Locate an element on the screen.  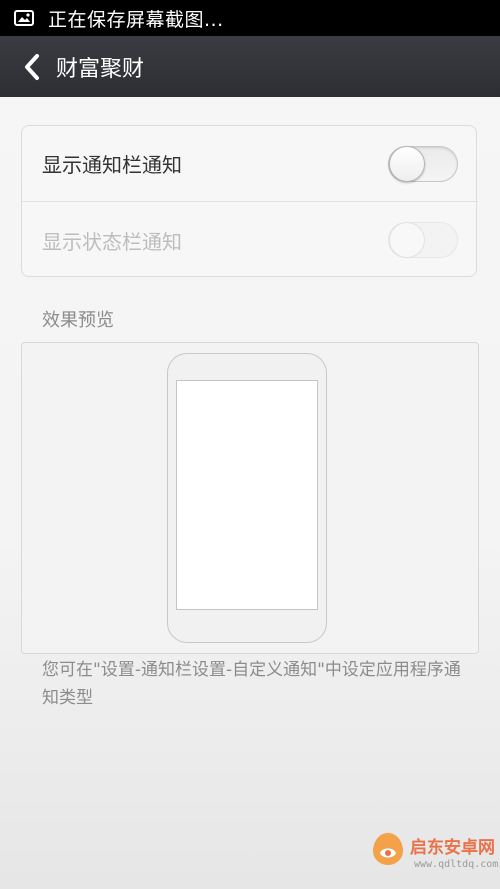
watermark: 启东安卓网 www.qdltdq.com is located at coordinates (430, 854).